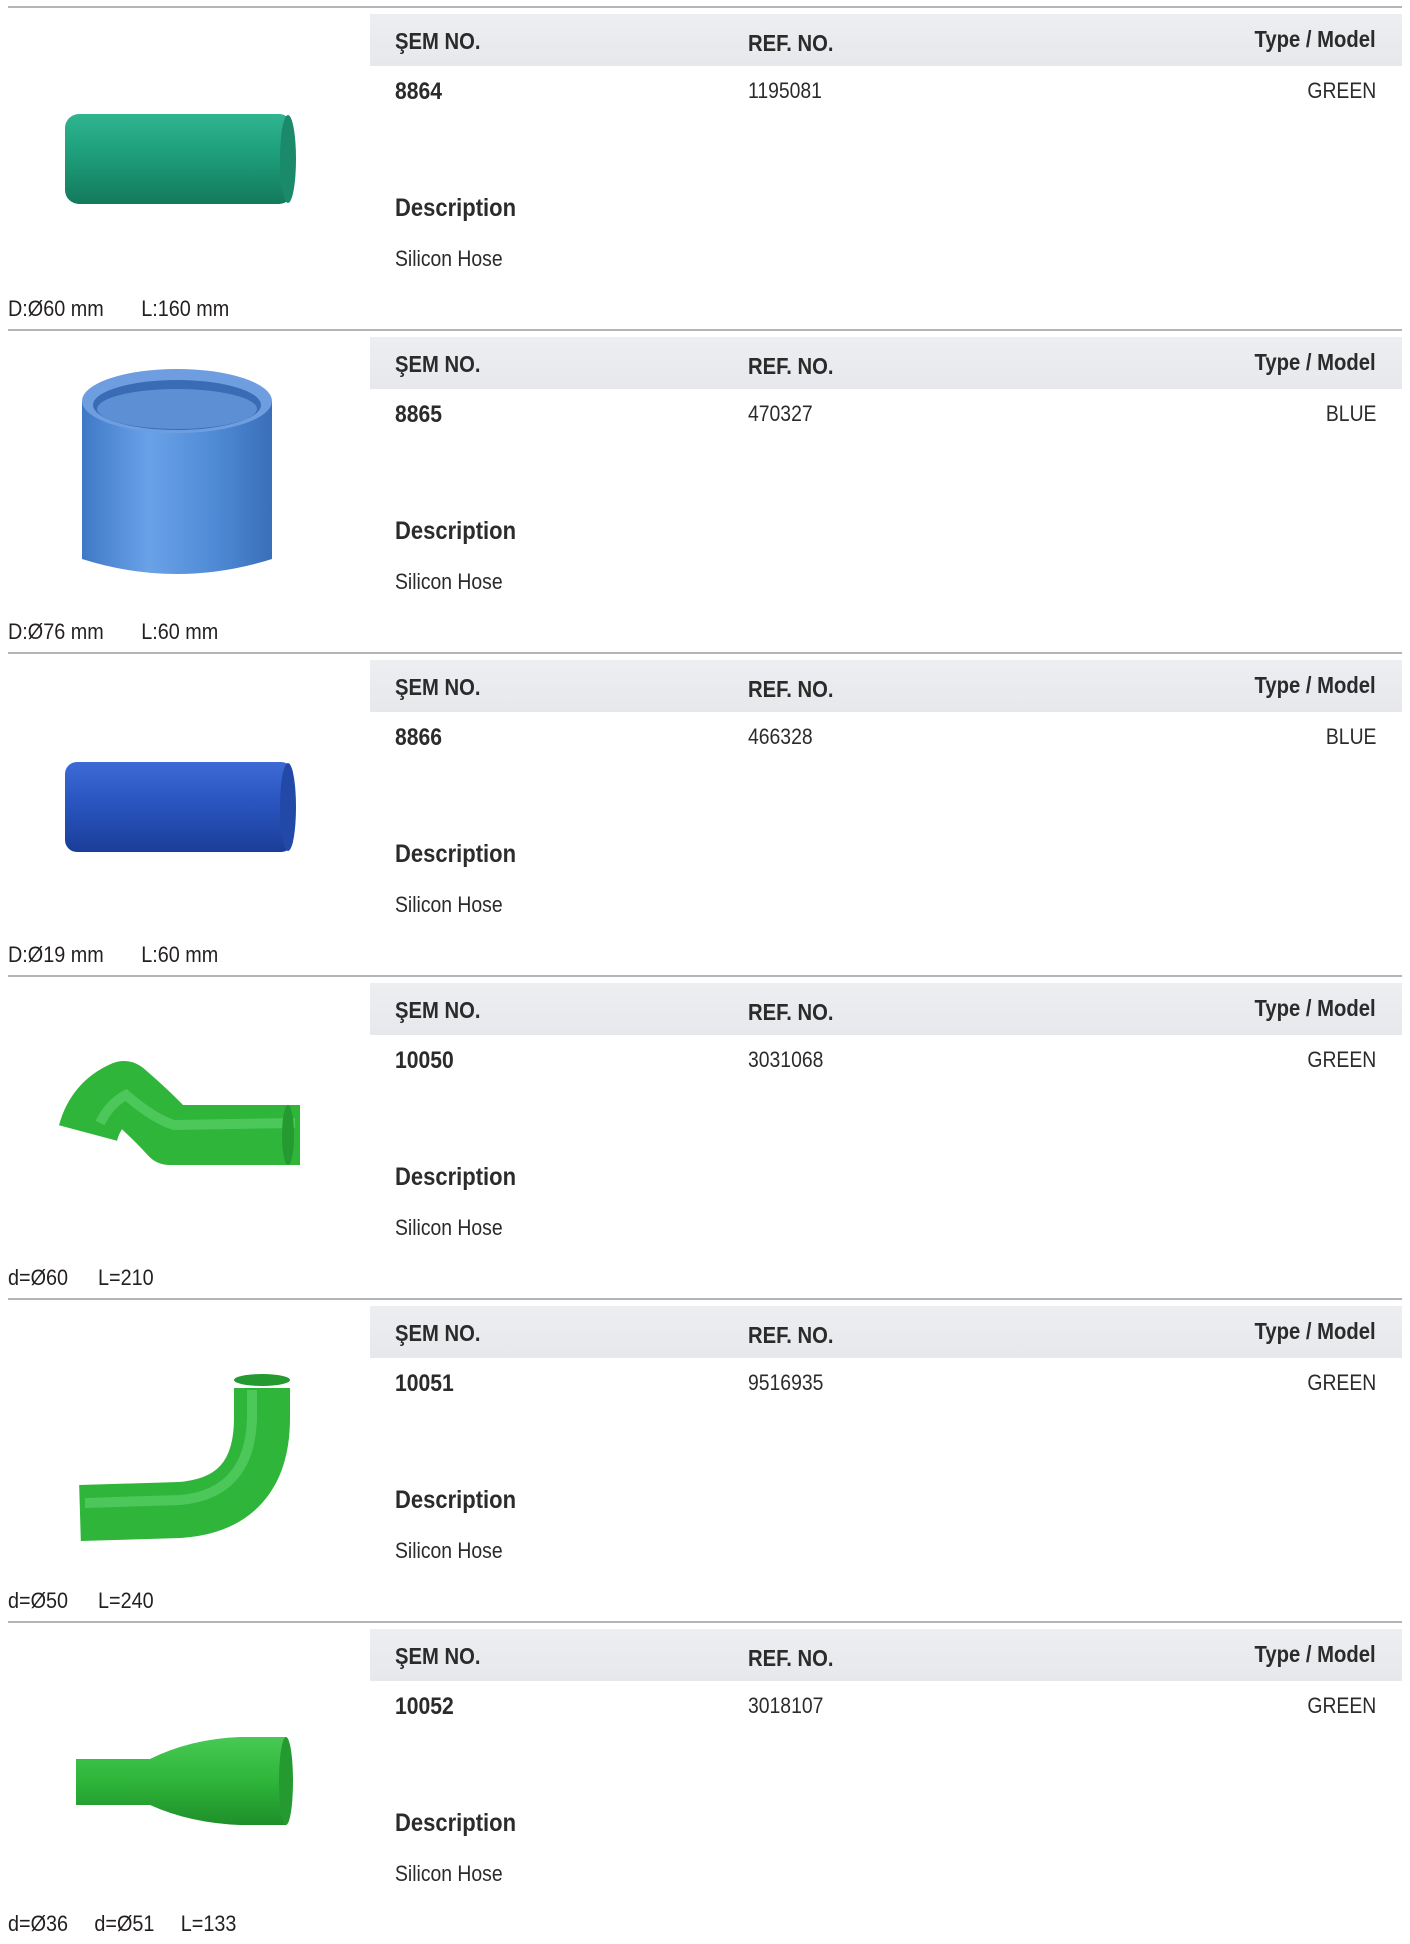 The width and height of the screenshot is (1410, 1944). I want to click on dimension-value: L=240, so click(126, 1600).